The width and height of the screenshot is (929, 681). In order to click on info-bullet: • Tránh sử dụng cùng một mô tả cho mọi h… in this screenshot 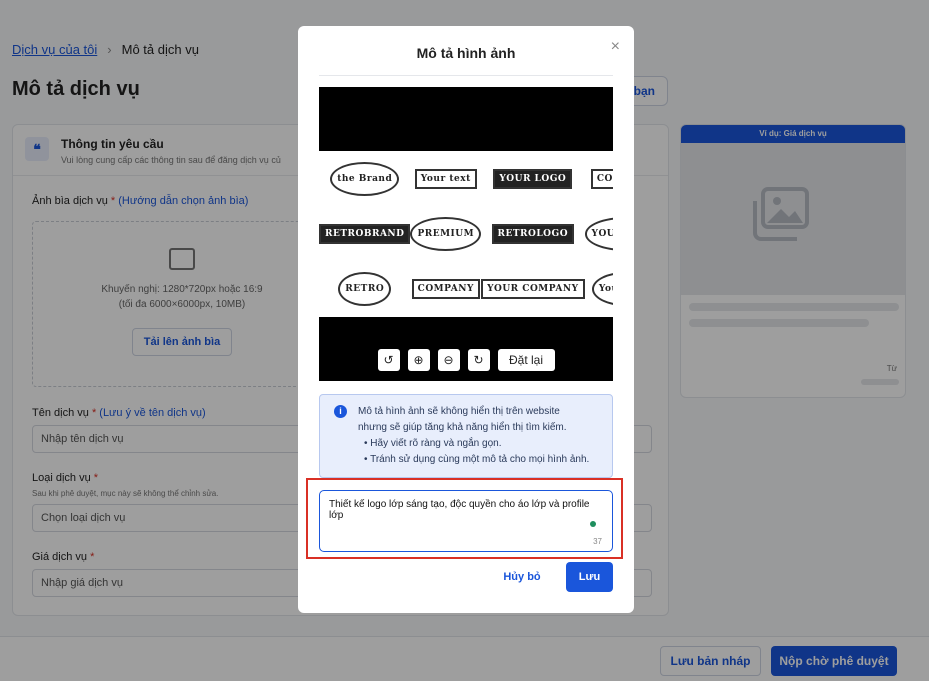, I will do `click(477, 459)`.